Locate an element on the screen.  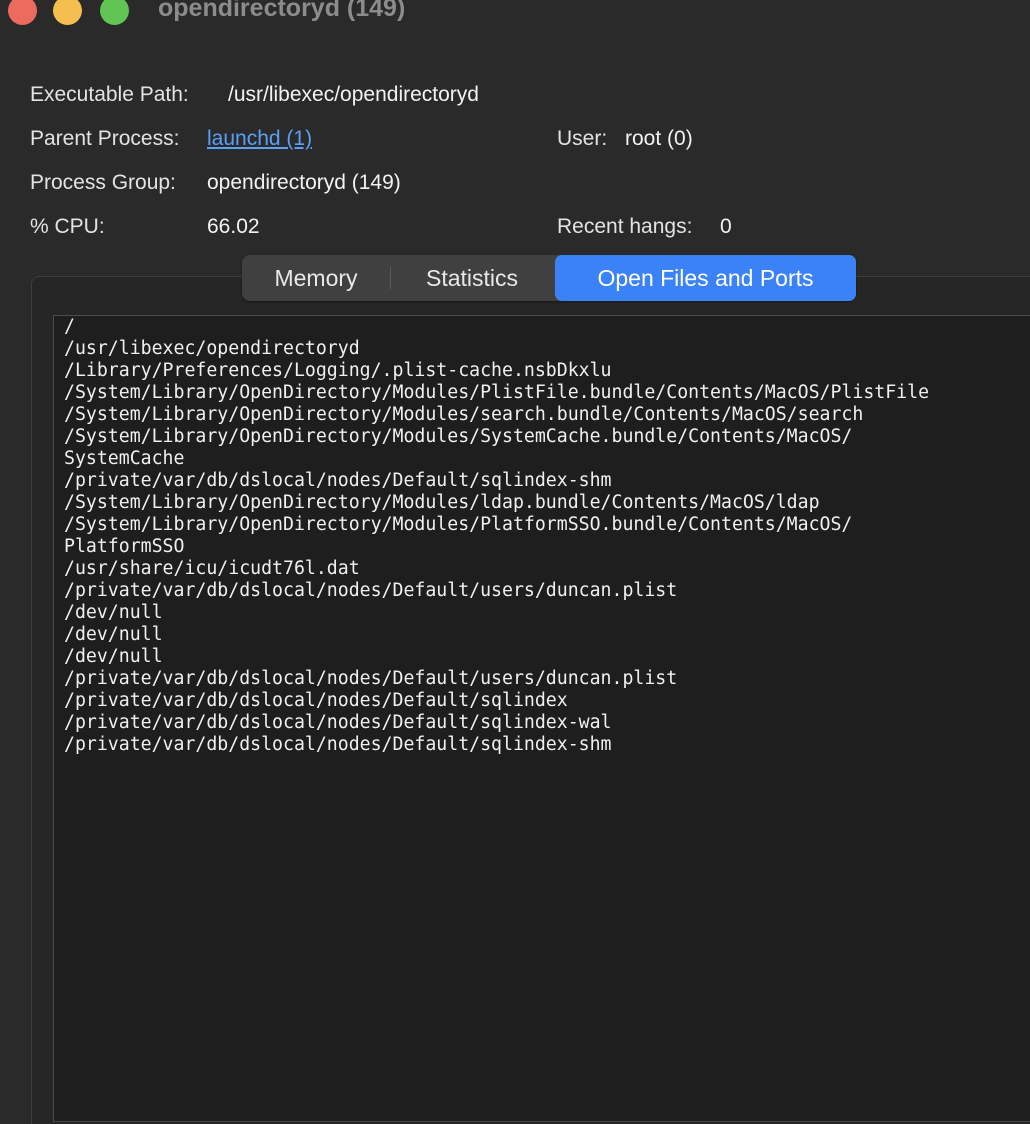
open-file-line: /usr/share/icu/icudt76l.dat is located at coordinates (212, 568).